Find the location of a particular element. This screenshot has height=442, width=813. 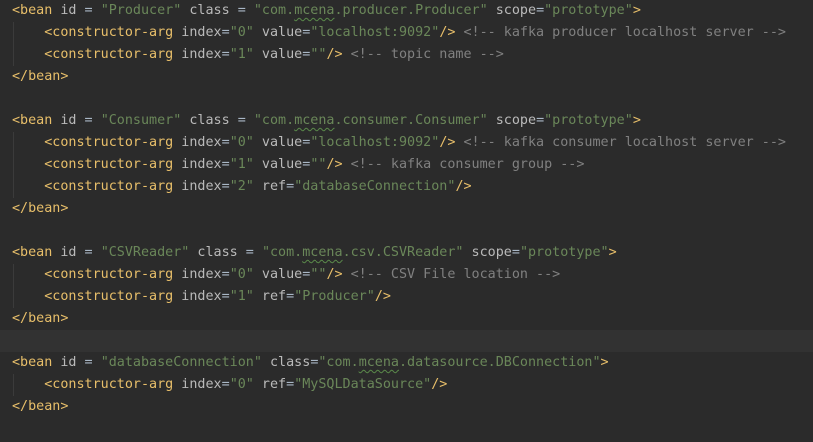

code-line-19: </bean> is located at coordinates (406, 407).